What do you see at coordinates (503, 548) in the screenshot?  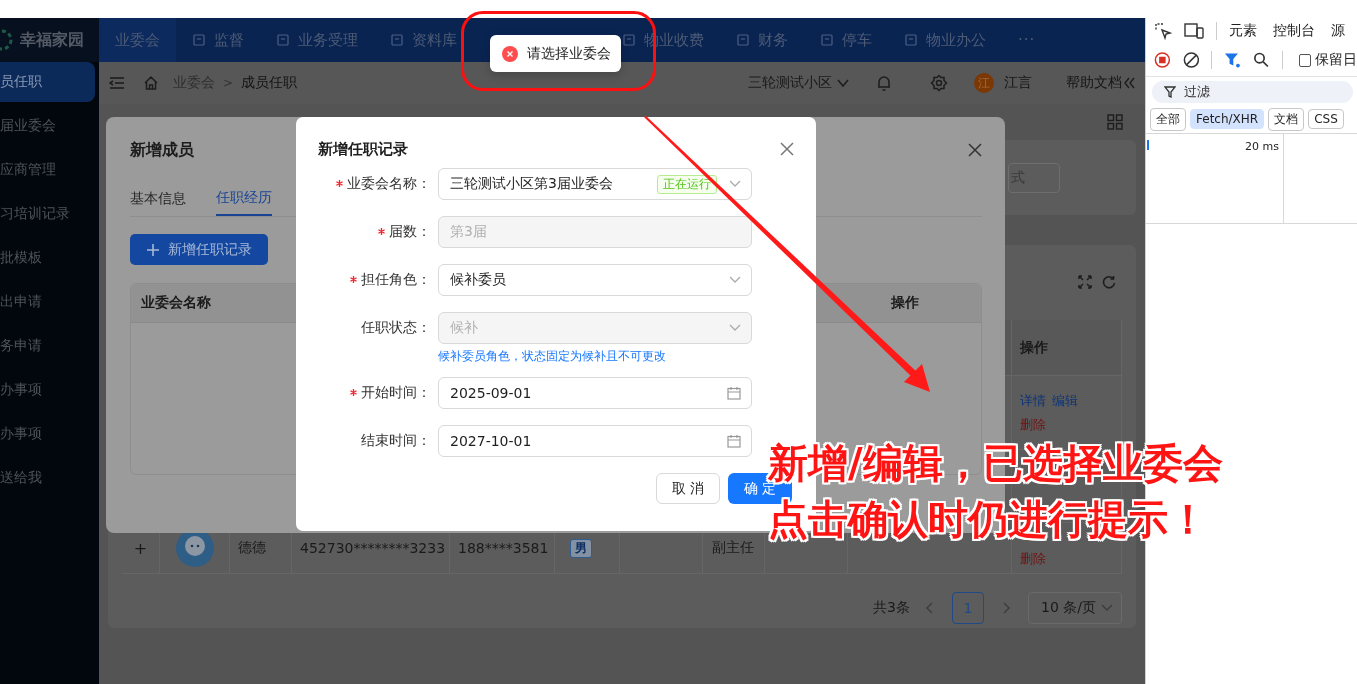 I see `table-cell: 188****3581` at bounding box center [503, 548].